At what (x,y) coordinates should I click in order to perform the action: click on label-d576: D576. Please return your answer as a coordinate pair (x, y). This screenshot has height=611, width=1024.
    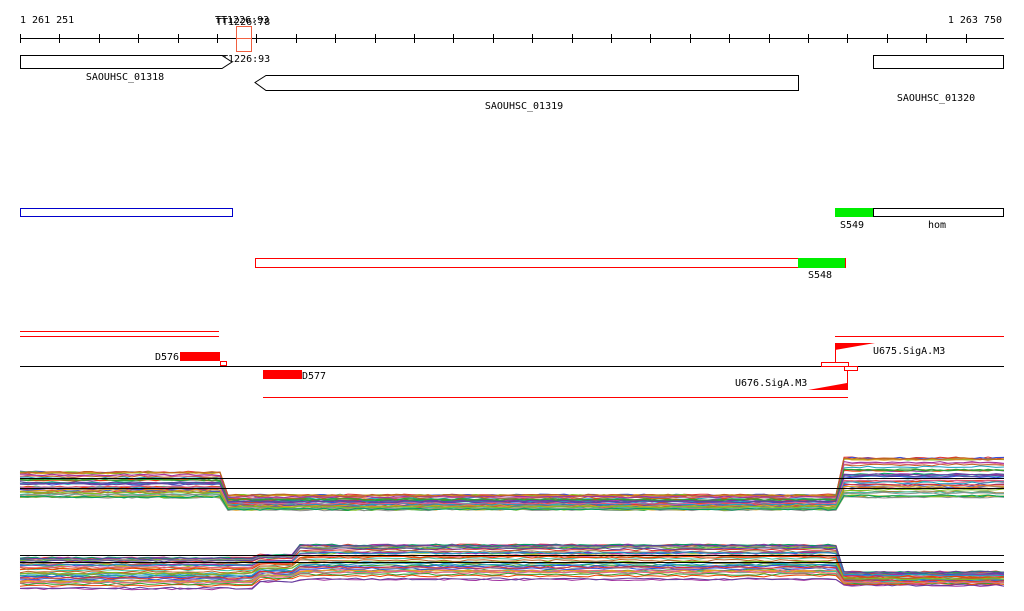
    Looking at the image, I should click on (167, 357).